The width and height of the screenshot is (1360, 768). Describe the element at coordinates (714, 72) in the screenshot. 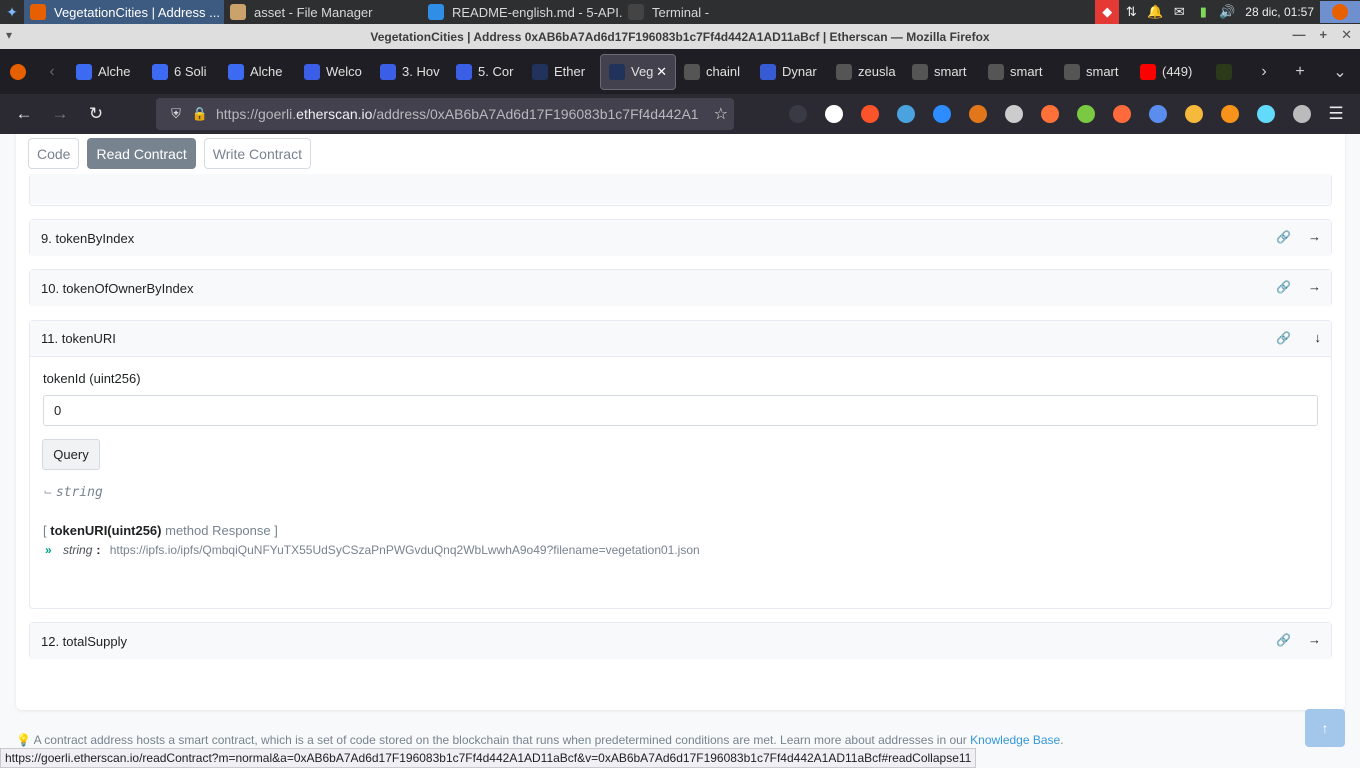

I see `browser-tab: chainl` at that location.